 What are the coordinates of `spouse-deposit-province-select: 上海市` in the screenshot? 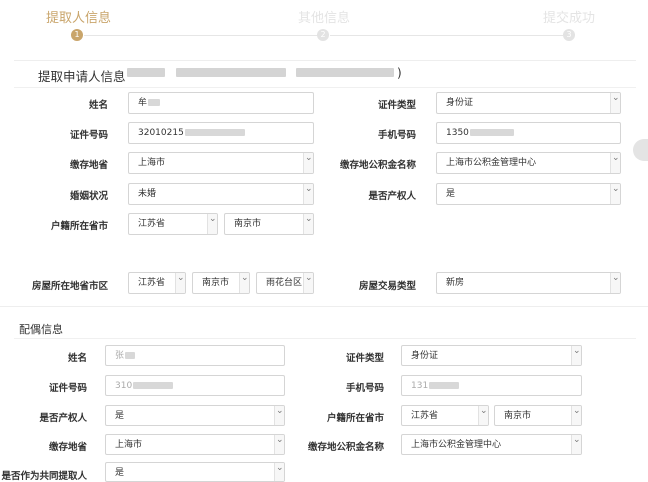 It's located at (195, 444).